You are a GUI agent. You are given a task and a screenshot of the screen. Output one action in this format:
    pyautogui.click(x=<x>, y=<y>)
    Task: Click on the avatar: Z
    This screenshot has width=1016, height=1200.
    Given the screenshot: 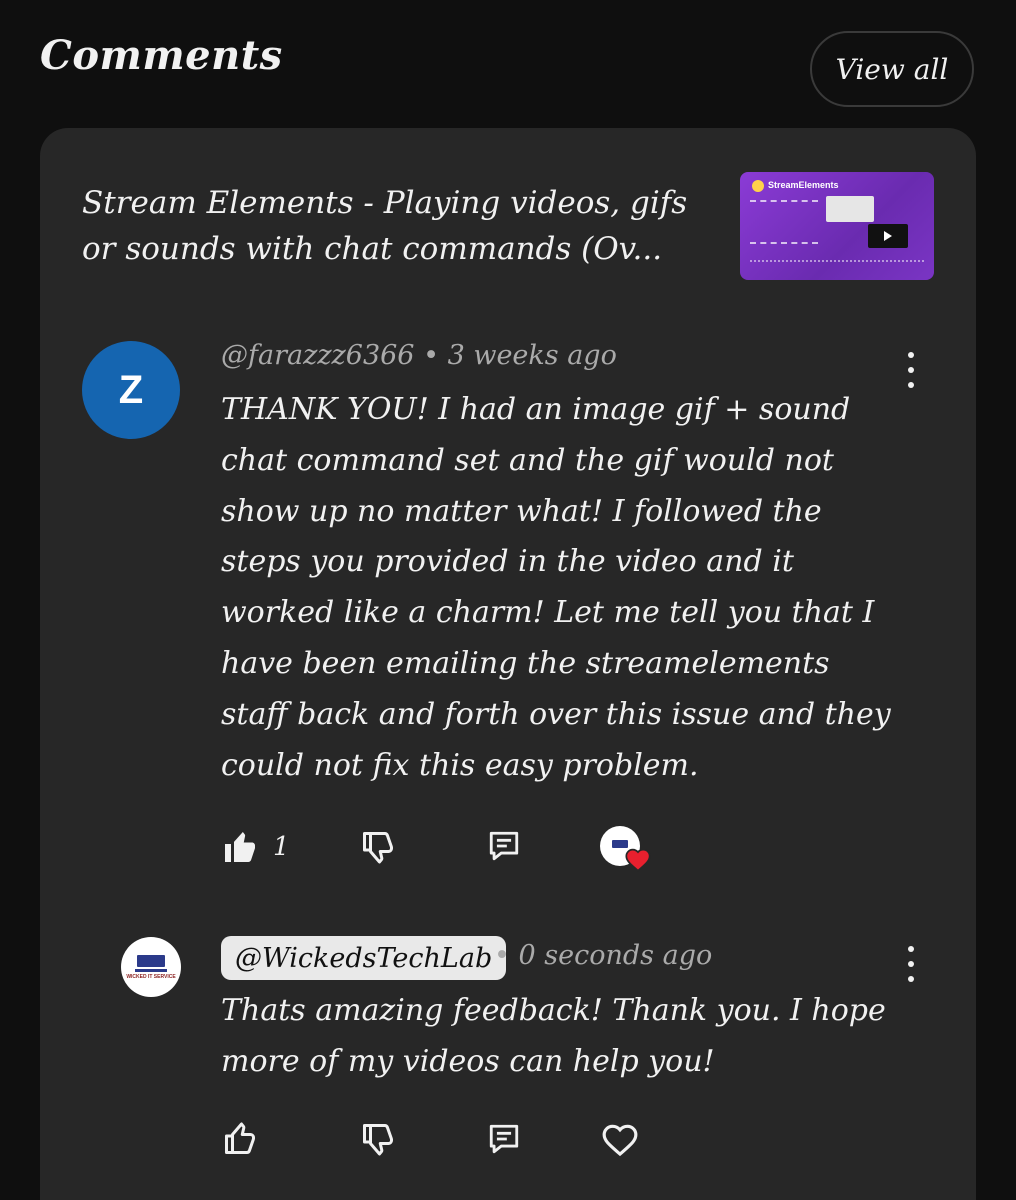 What is the action you would take?
    pyautogui.click(x=131, y=390)
    